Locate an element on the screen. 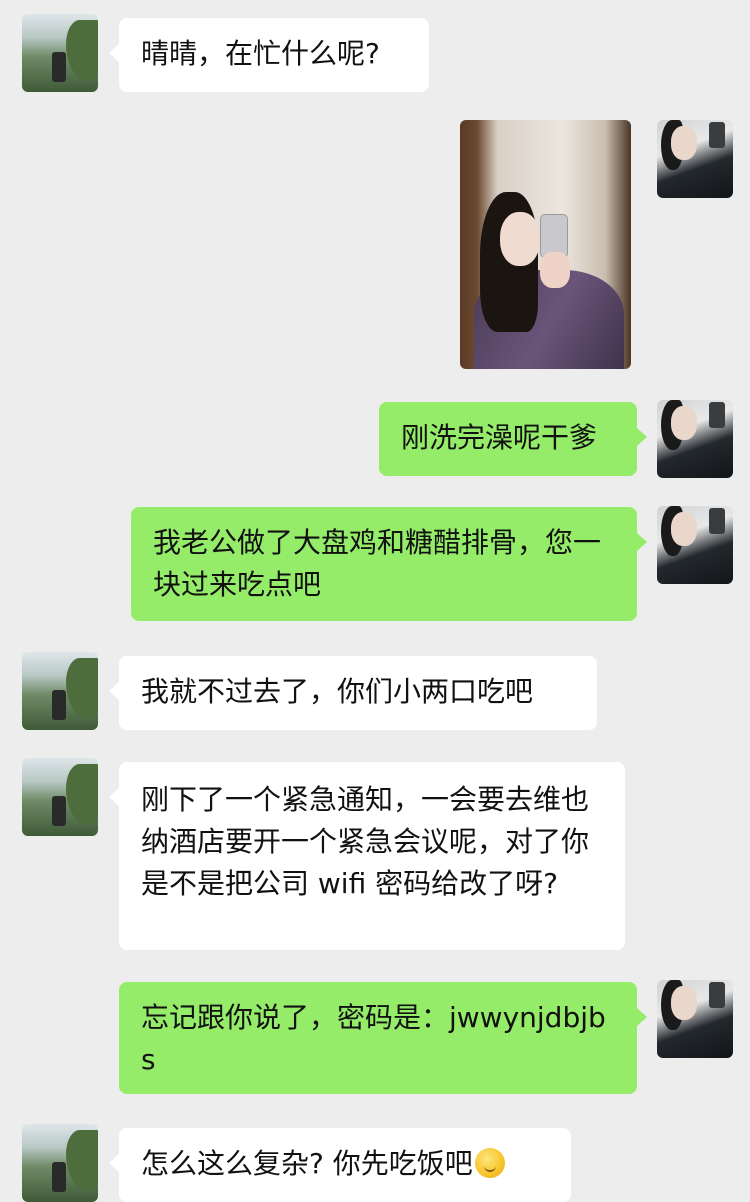 The height and width of the screenshot is (1202, 750). message-text: 我老公做了大盘鸡和糖醋排骨，您一块过来吃点吧 is located at coordinates (377, 563).